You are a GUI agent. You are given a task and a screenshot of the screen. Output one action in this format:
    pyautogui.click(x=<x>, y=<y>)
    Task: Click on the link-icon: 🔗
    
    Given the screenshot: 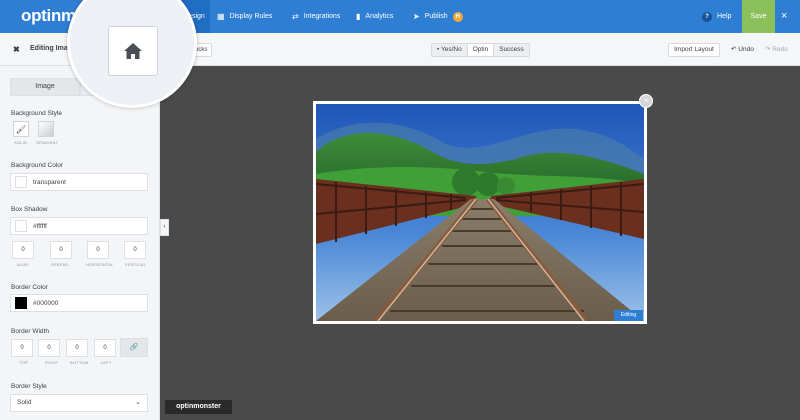 What is the action you would take?
    pyautogui.click(x=134, y=347)
    